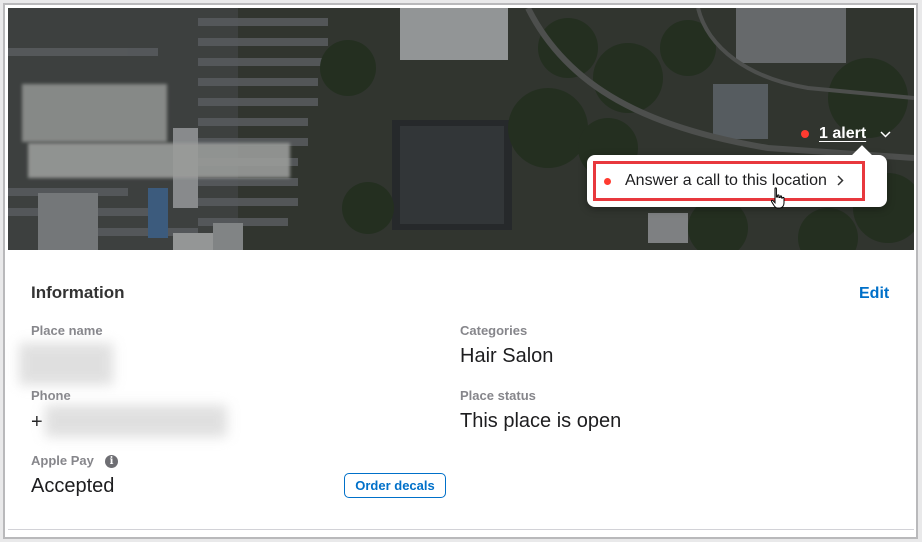 The width and height of the screenshot is (922, 542). I want to click on categories-value: Hair Salon, so click(507, 356).